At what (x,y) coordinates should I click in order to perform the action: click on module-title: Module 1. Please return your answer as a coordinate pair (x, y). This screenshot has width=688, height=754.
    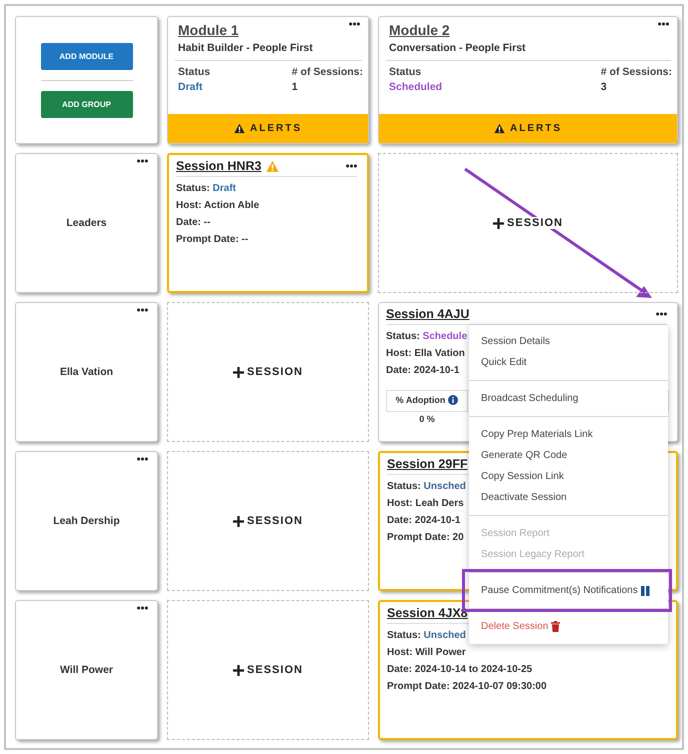
    Looking at the image, I should click on (208, 30).